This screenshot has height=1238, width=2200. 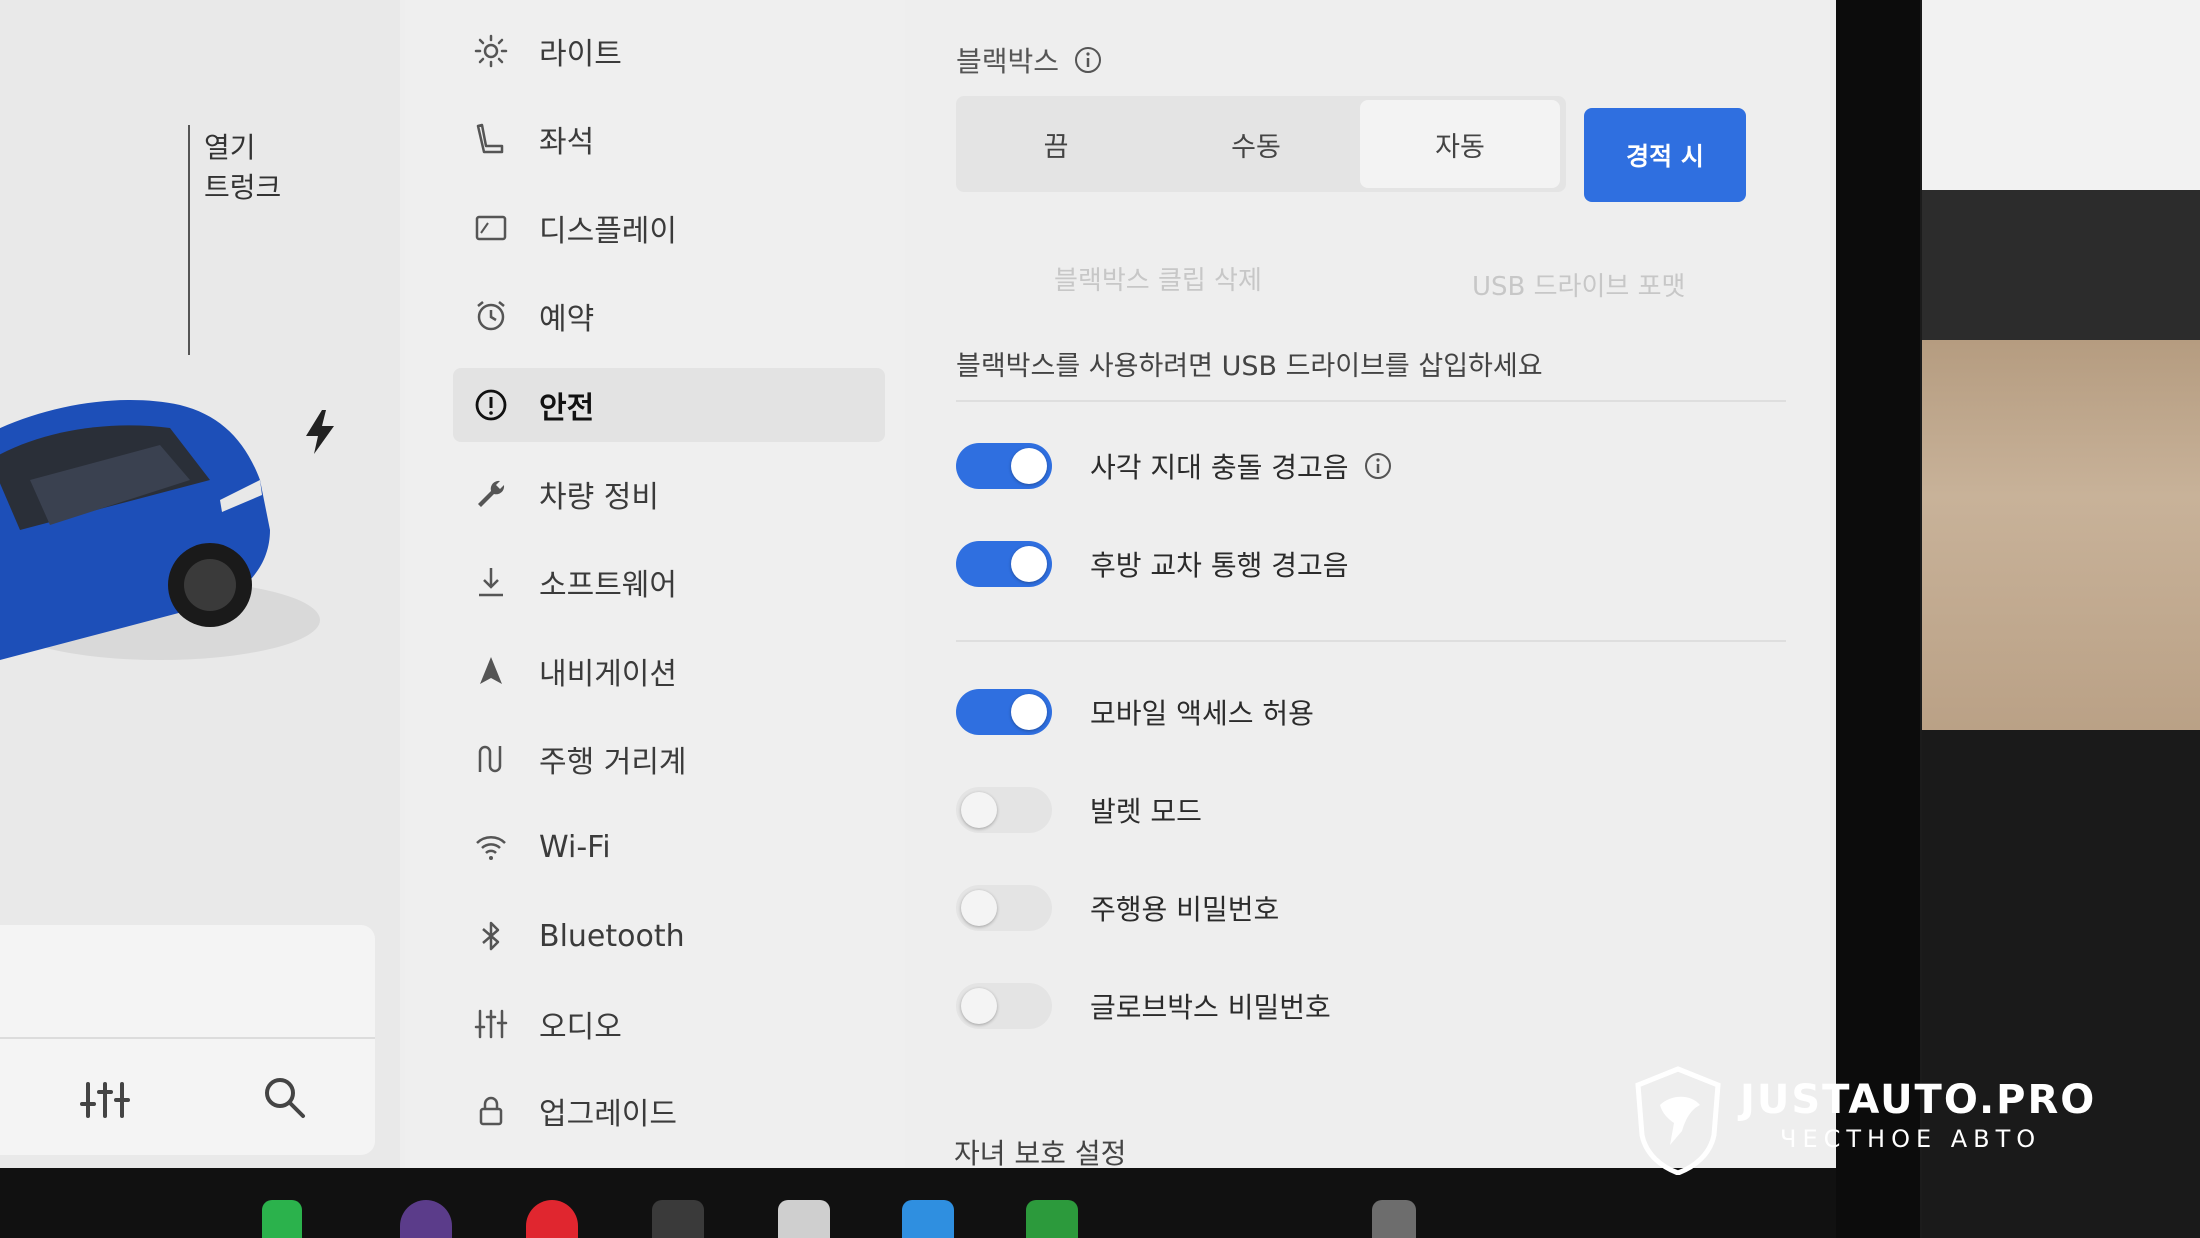 I want to click on menu-item-seats: 좌석, so click(x=663, y=139).